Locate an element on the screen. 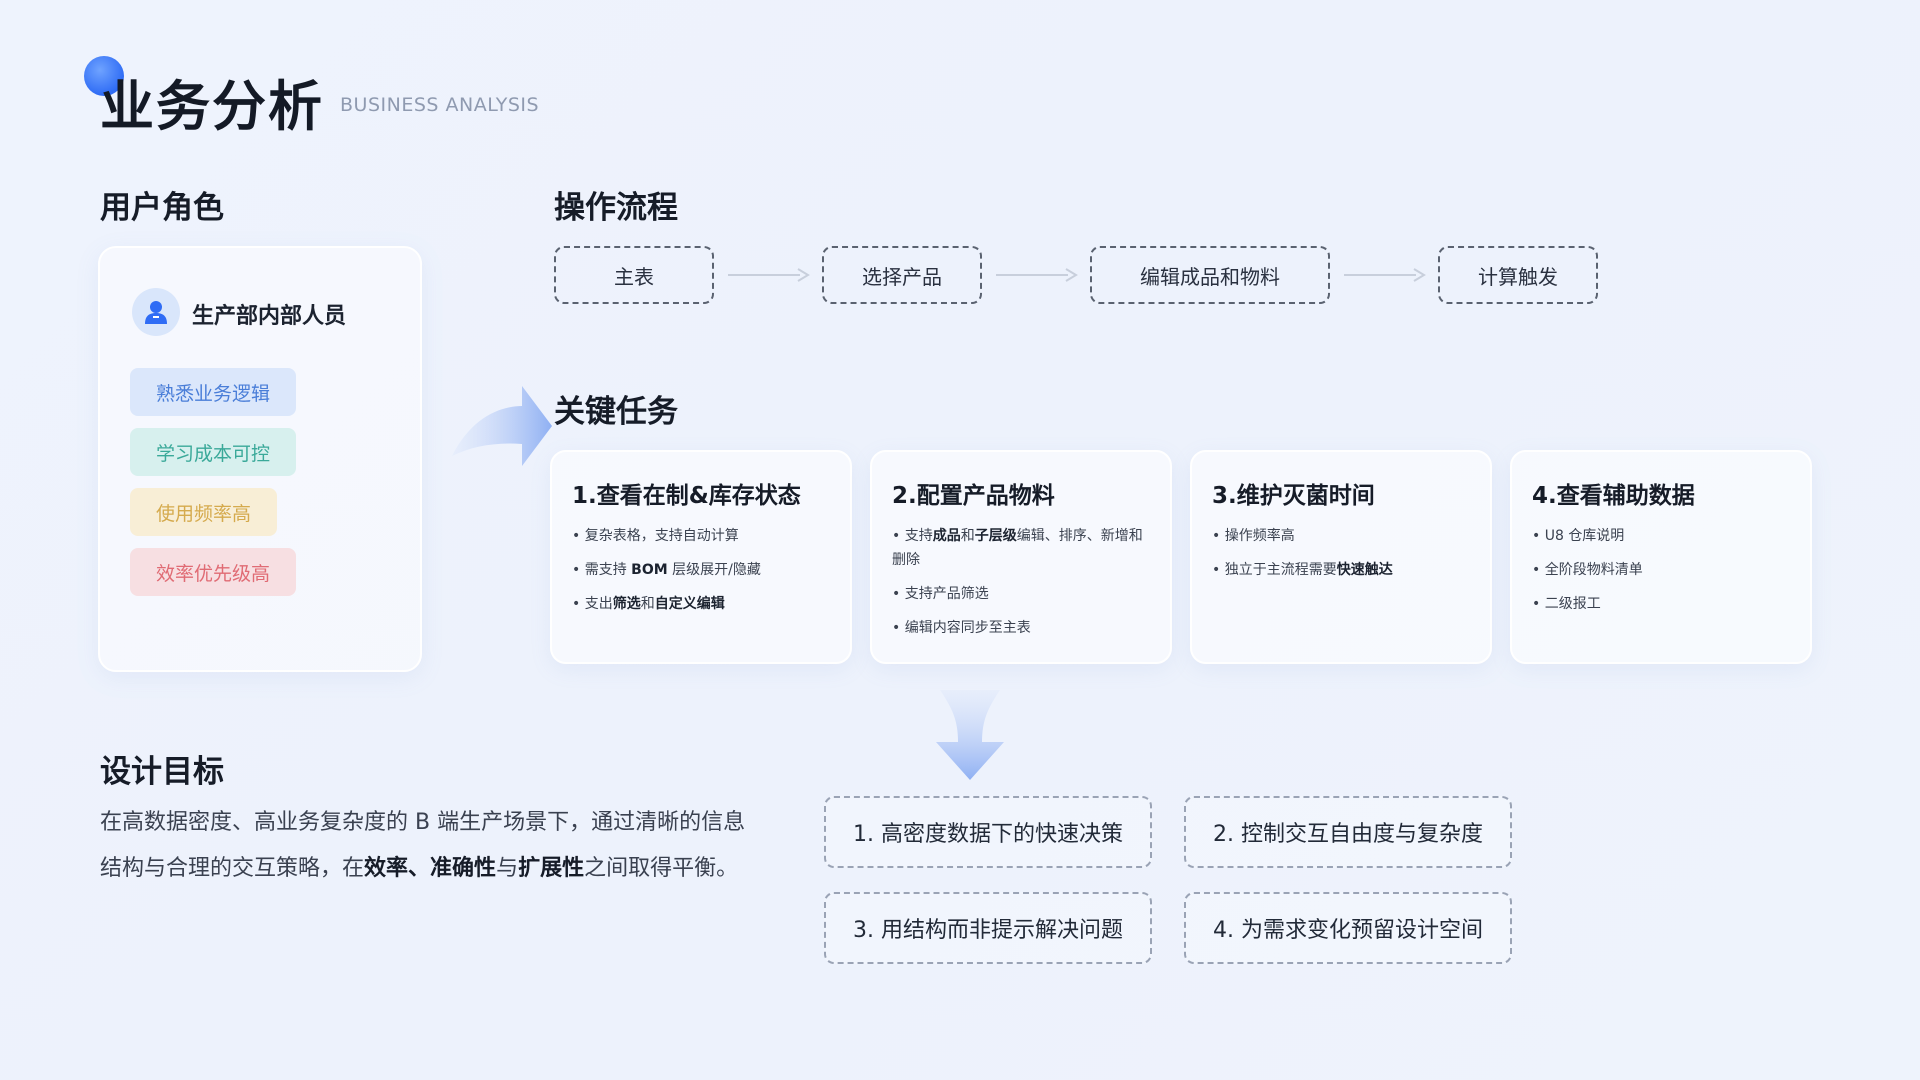 This screenshot has width=1920, height=1080. goal-box: 3. 用结构而非提示解决问题 is located at coordinates (988, 928).